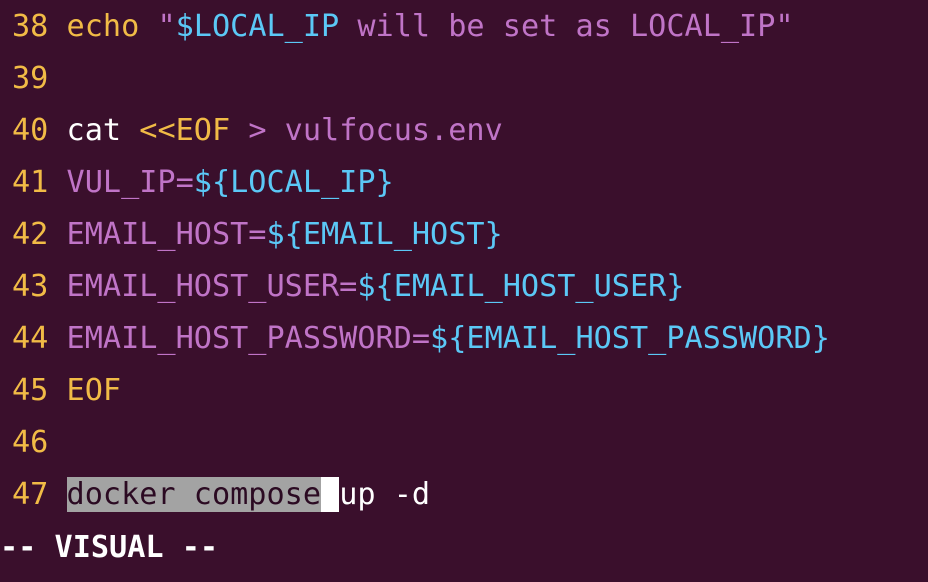 Image resolution: width=928 pixels, height=582 pixels. I want to click on code-line-47: 47 docker compose up -d, so click(221, 495).